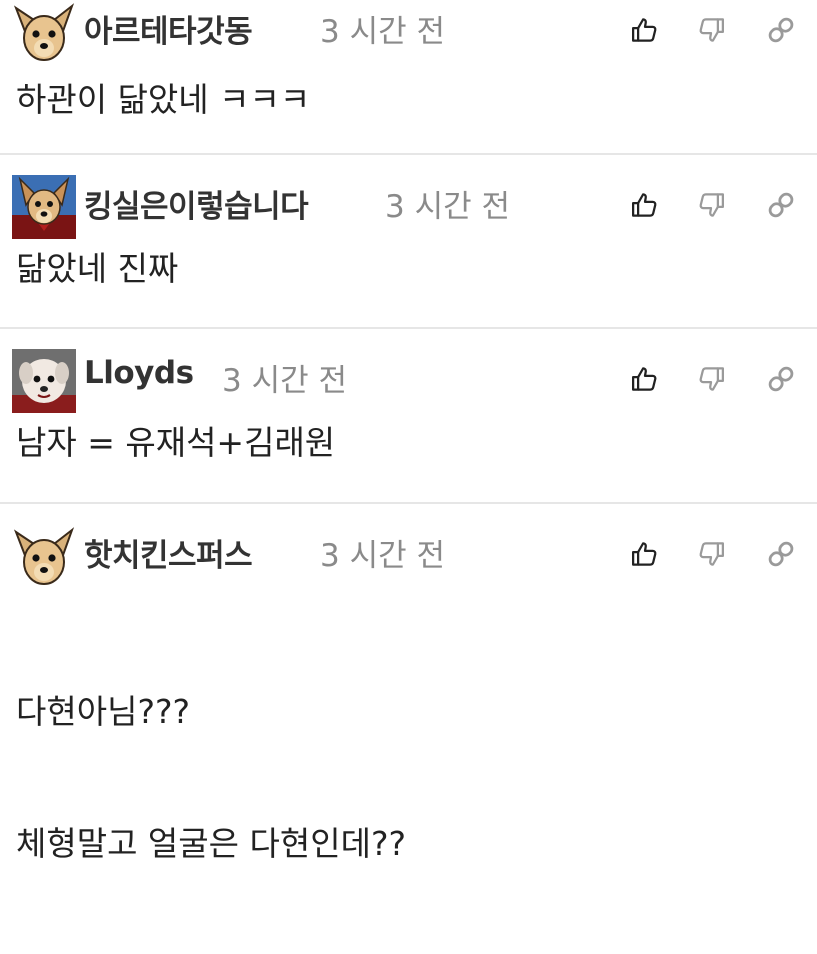  Describe the element at coordinates (176, 442) in the screenshot. I see `comment-body: 남자 = 유재석+김래원` at that location.